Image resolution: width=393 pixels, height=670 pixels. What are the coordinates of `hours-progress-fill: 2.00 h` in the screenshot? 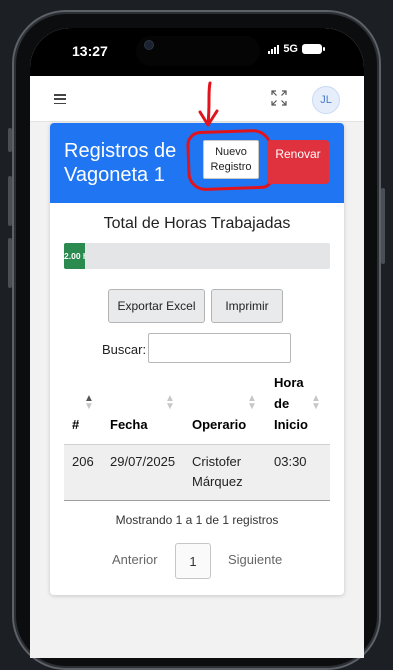 It's located at (75, 256).